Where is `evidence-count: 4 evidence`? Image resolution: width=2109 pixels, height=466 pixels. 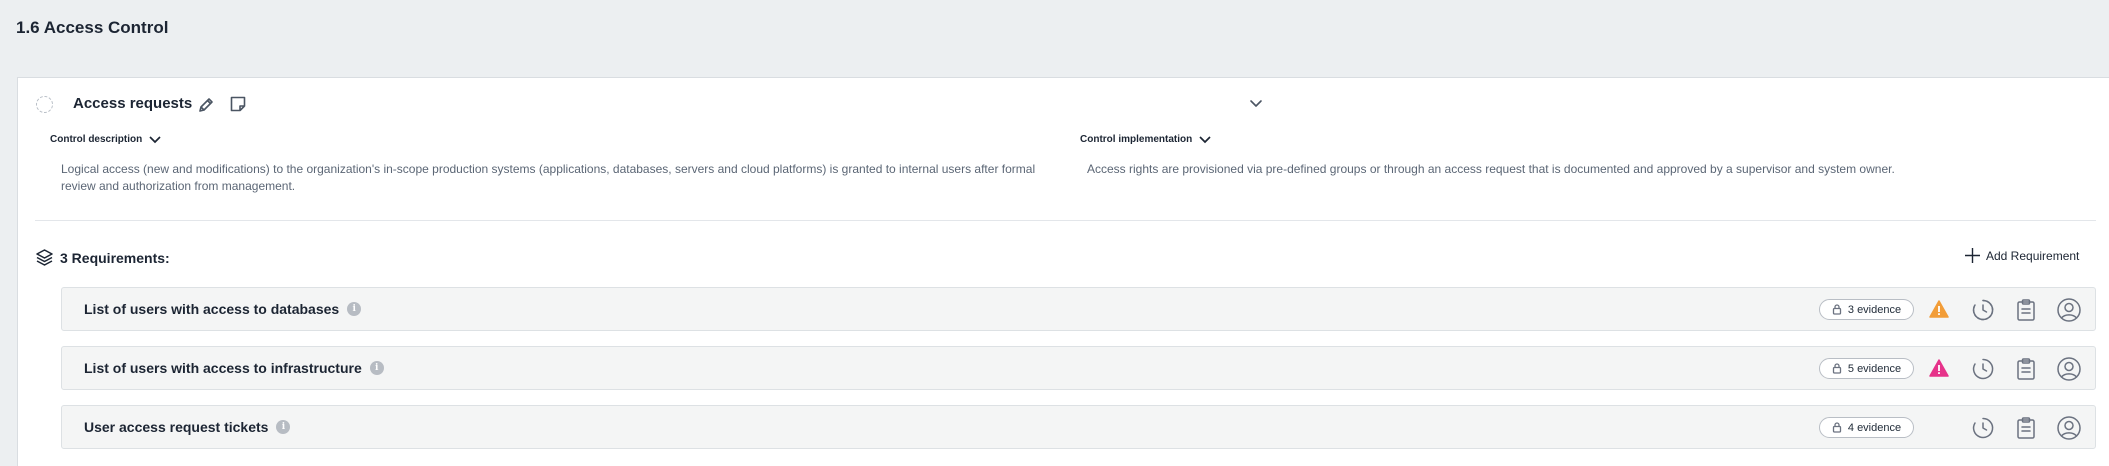
evidence-count: 4 evidence is located at coordinates (1874, 427).